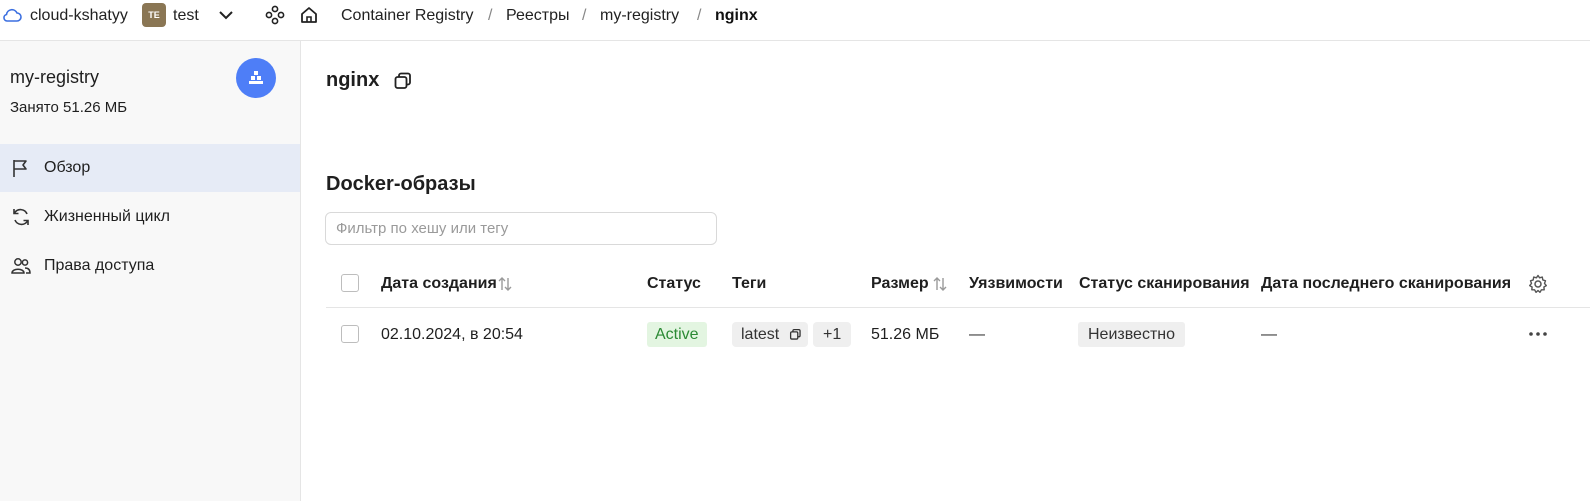 The width and height of the screenshot is (1590, 501). I want to click on sidebar-item-overview: Обзор, so click(150, 168).